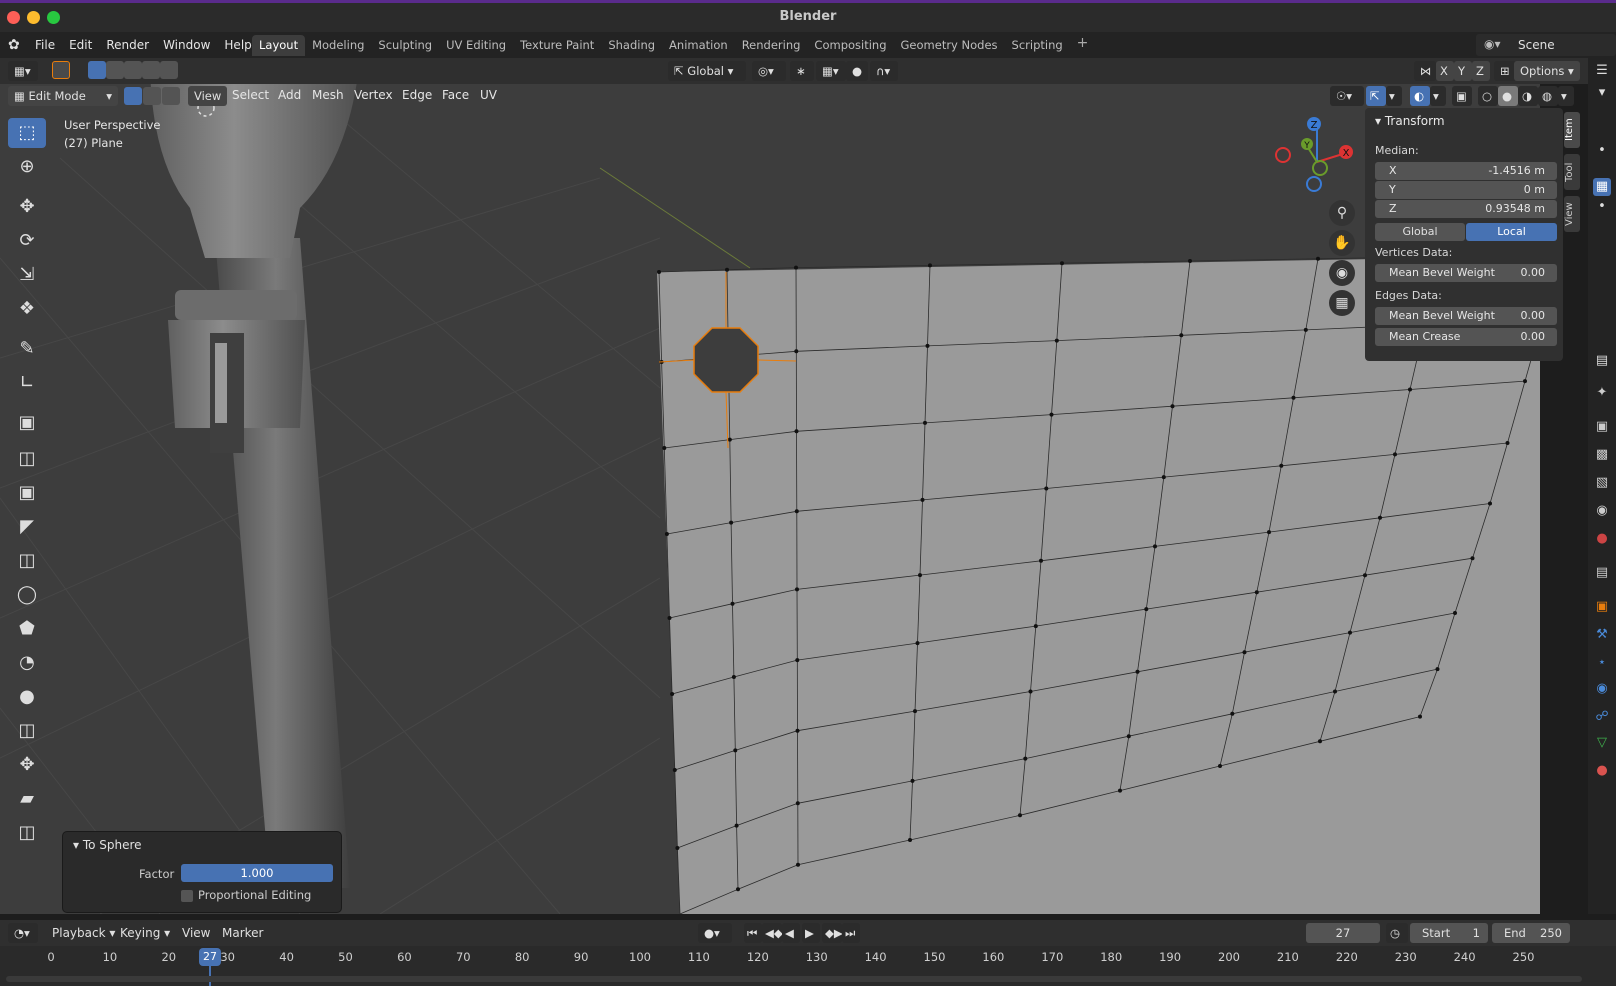 The height and width of the screenshot is (986, 1616). What do you see at coordinates (1602, 427) in the screenshot?
I see `render-properties-icon: ▣` at bounding box center [1602, 427].